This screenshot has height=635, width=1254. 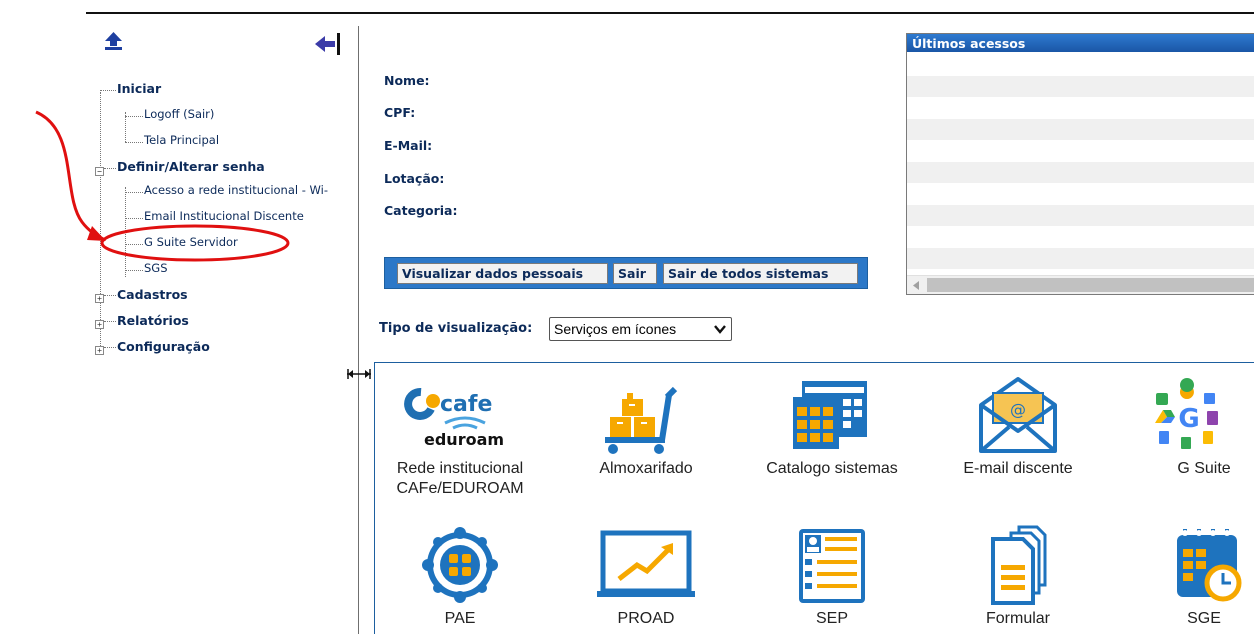 What do you see at coordinates (646, 563) in the screenshot?
I see `chart-monitor-icon` at bounding box center [646, 563].